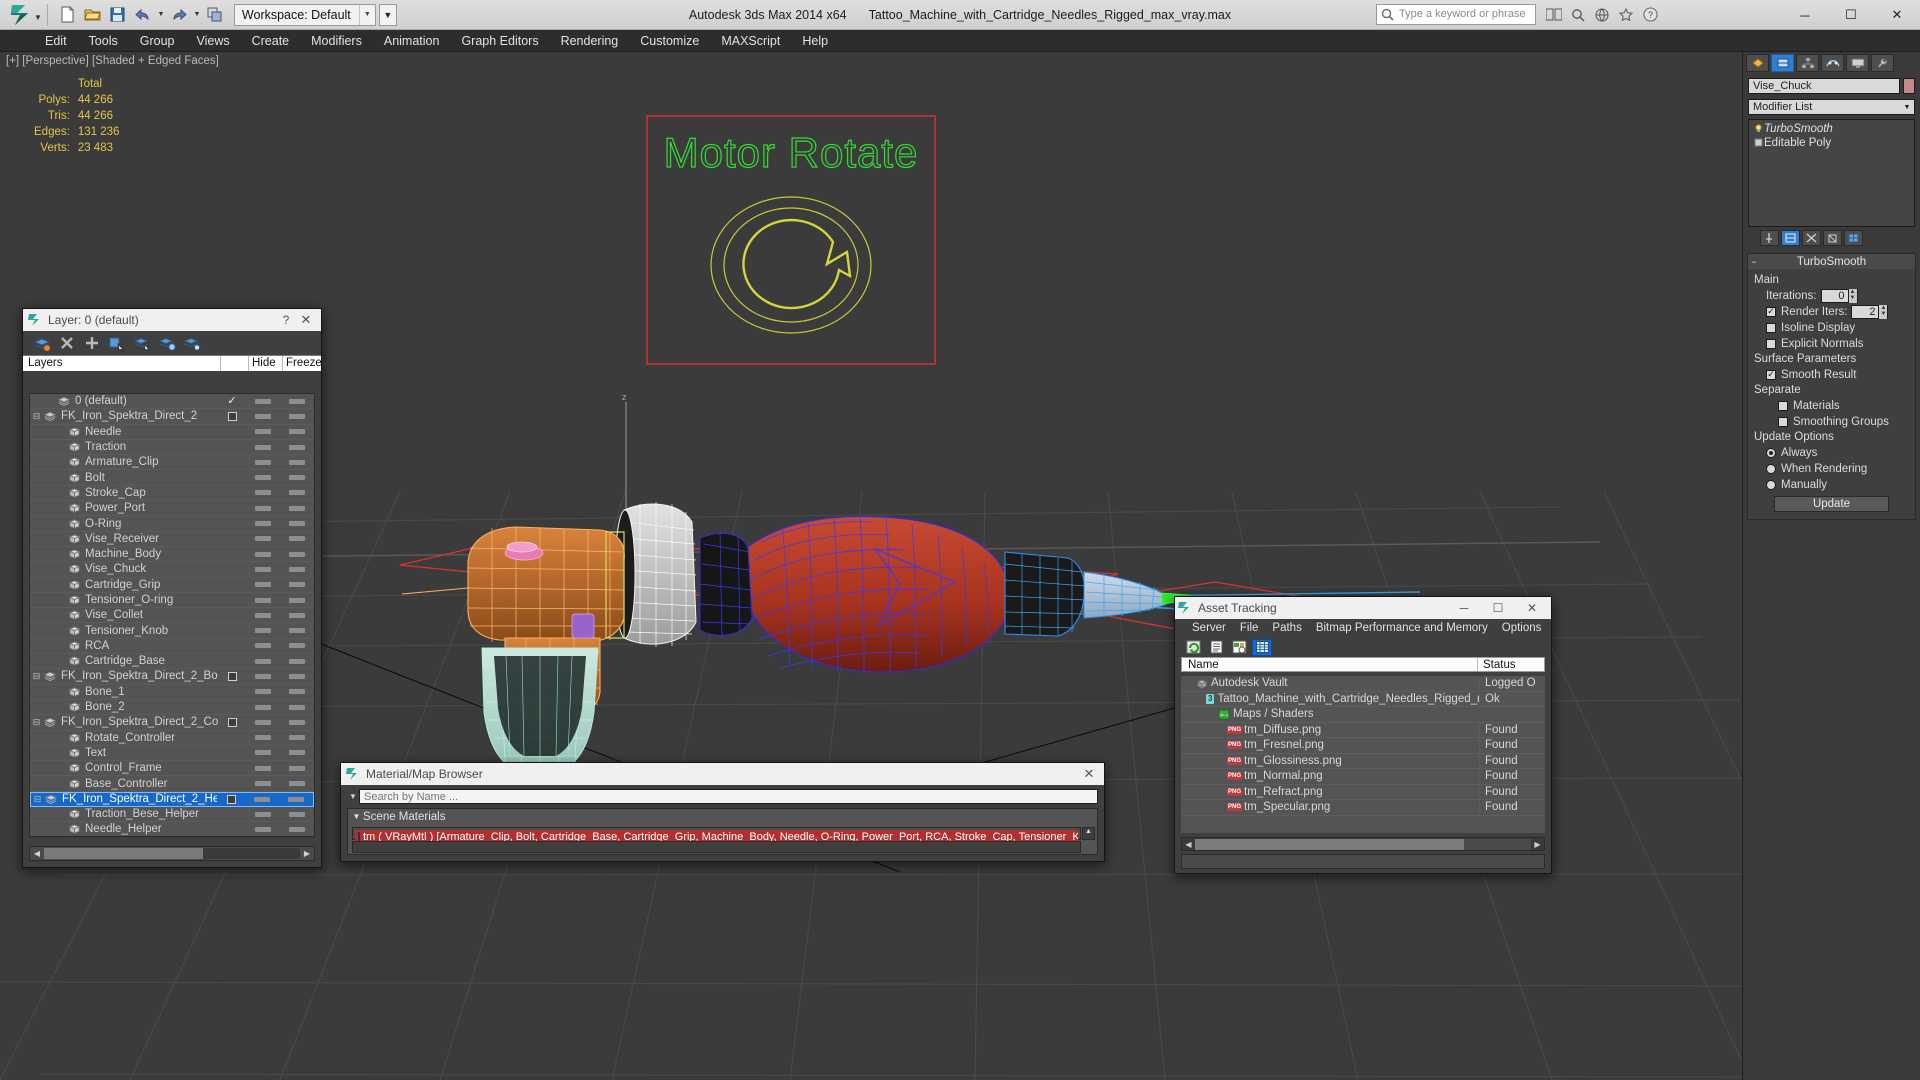 The height and width of the screenshot is (1080, 1920). Describe the element at coordinates (172, 524) in the screenshot. I see `layer-row: O-Ring` at that location.